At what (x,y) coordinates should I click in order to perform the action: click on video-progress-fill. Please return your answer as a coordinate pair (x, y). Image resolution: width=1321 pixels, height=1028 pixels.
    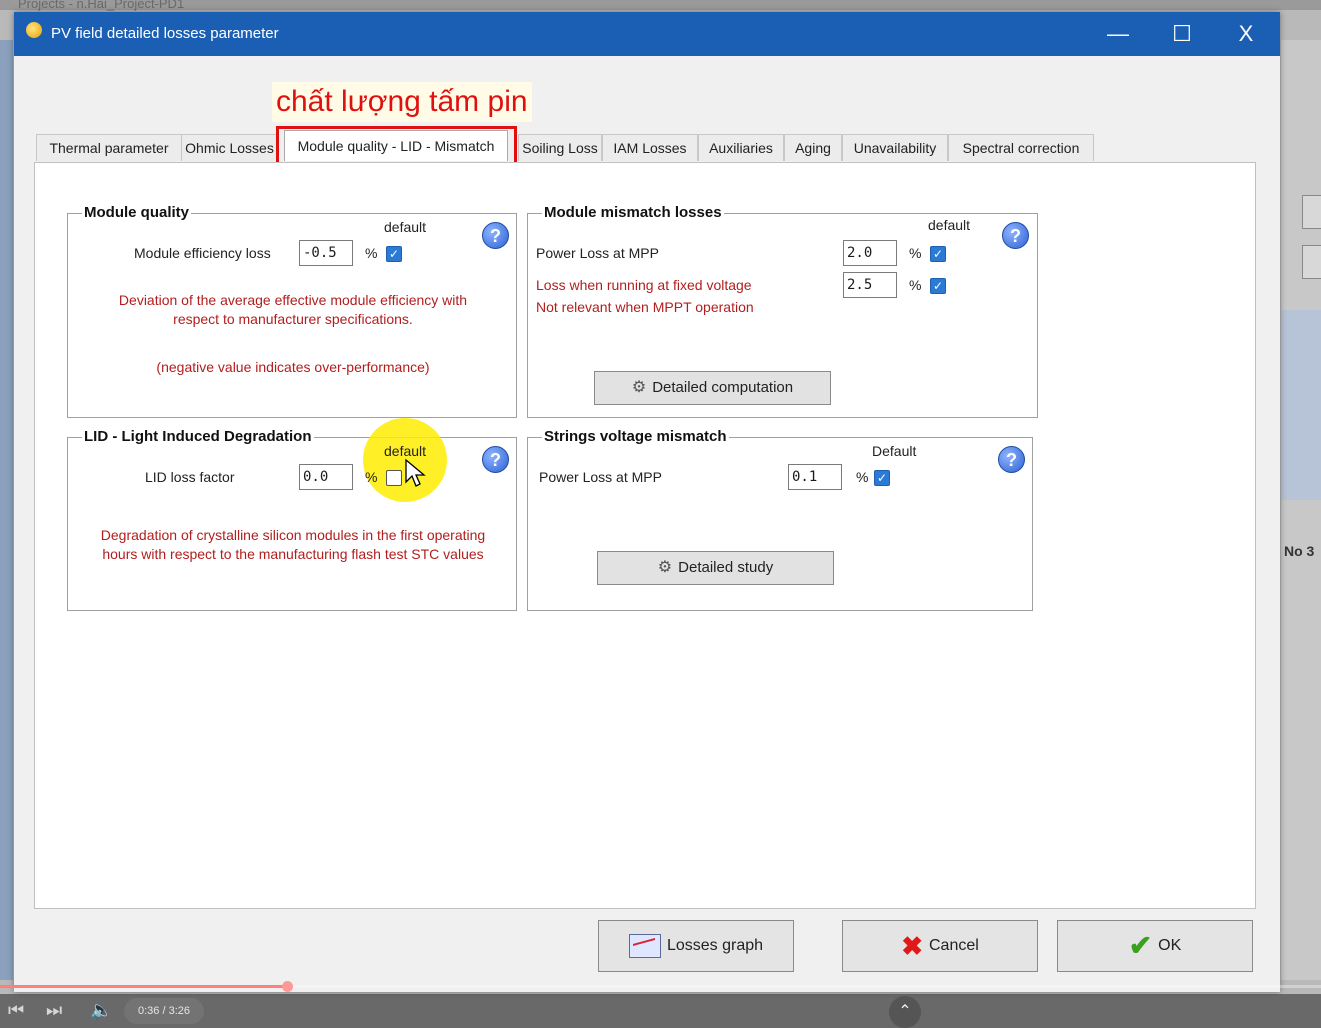
    Looking at the image, I should click on (144, 986).